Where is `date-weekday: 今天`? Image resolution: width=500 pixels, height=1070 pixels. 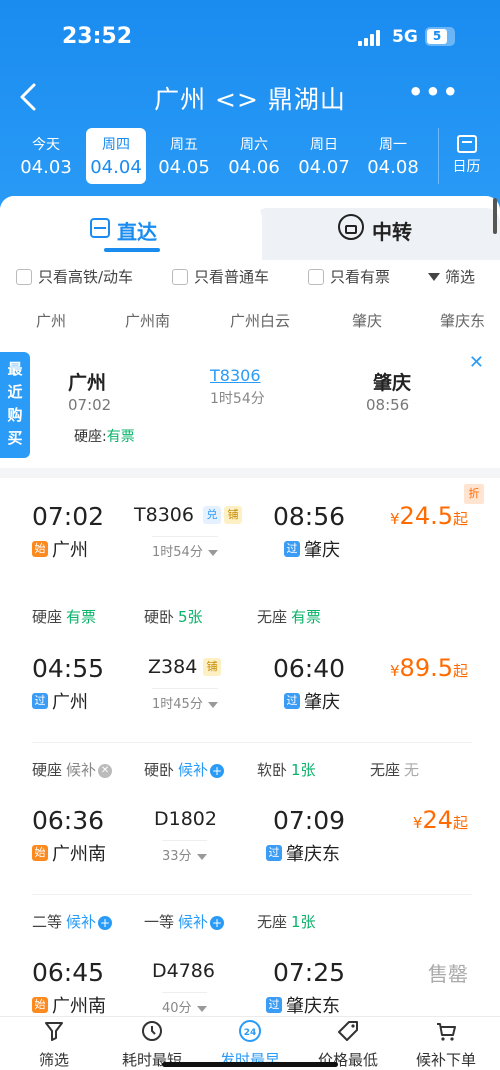
date-weekday: 今天 is located at coordinates (46, 145).